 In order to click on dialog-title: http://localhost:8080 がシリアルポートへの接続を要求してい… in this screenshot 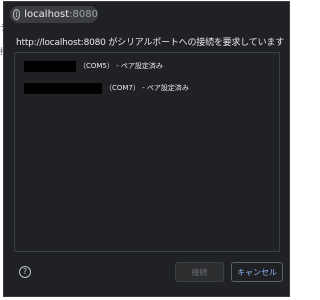, I will do `click(150, 43)`.